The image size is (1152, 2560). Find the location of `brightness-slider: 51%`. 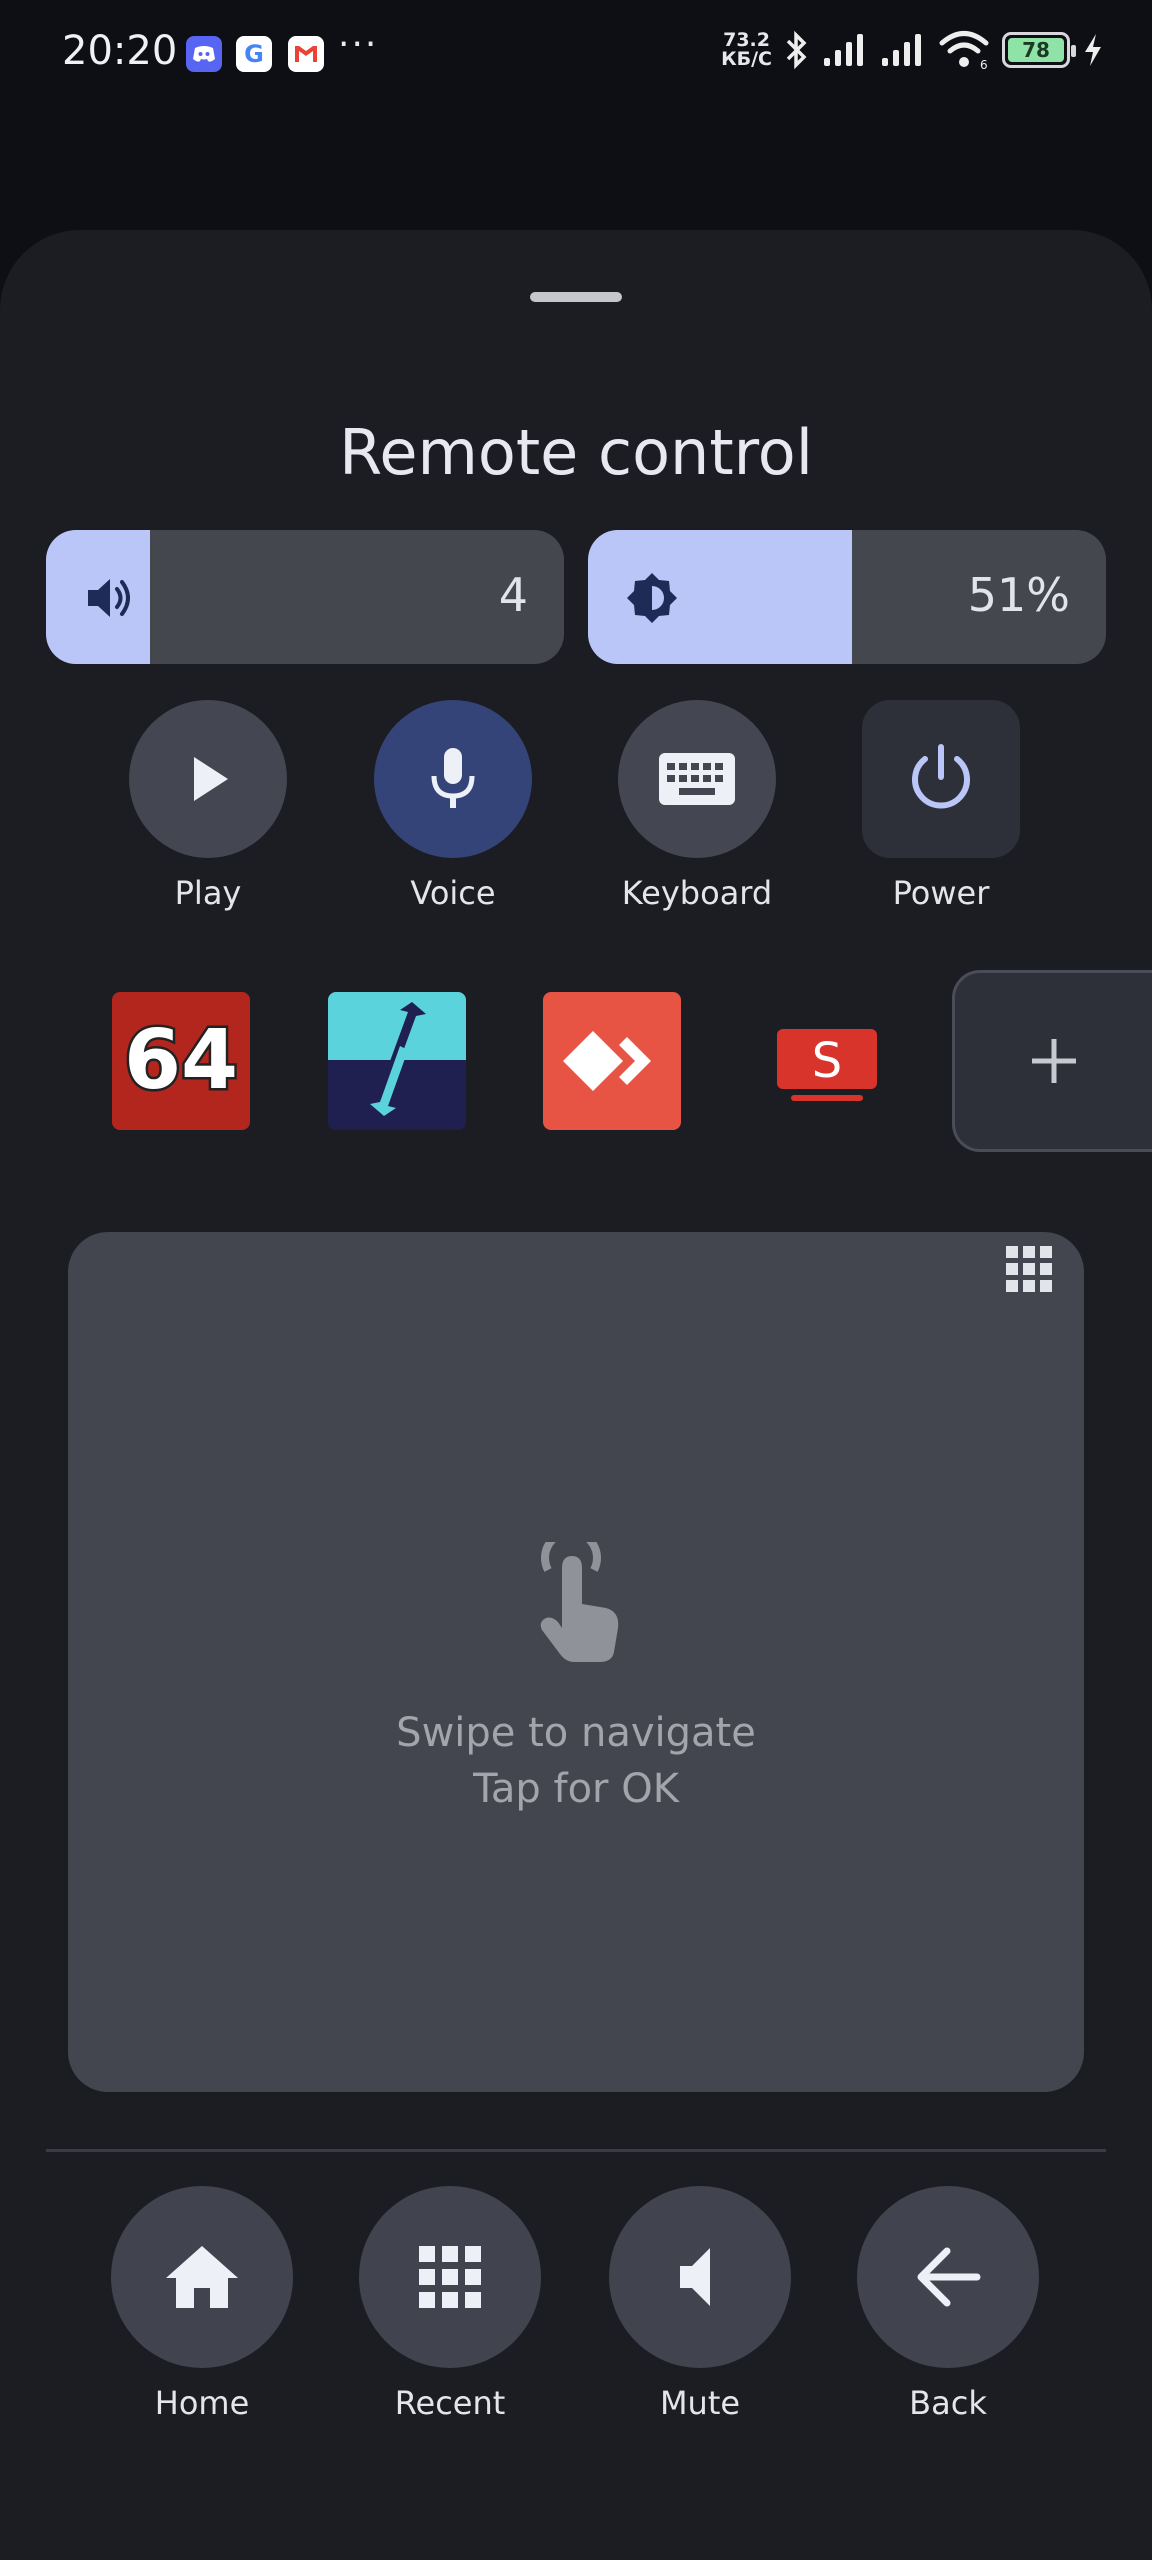

brightness-slider: 51% is located at coordinates (847, 597).